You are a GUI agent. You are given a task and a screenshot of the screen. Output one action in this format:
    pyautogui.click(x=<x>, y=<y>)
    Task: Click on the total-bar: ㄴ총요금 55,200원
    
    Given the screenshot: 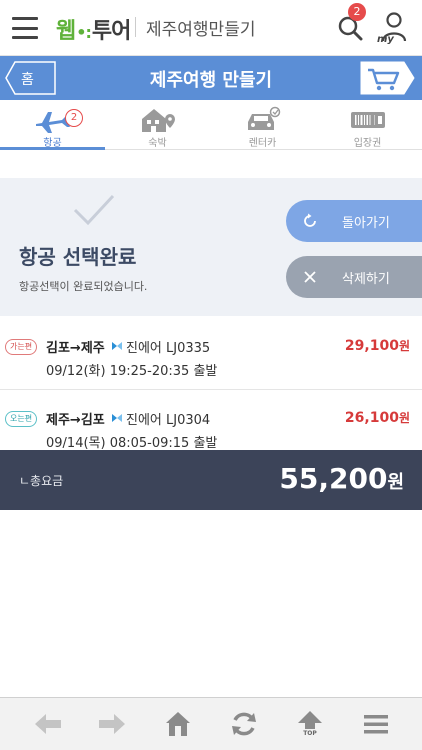 What is the action you would take?
    pyautogui.click(x=211, y=480)
    